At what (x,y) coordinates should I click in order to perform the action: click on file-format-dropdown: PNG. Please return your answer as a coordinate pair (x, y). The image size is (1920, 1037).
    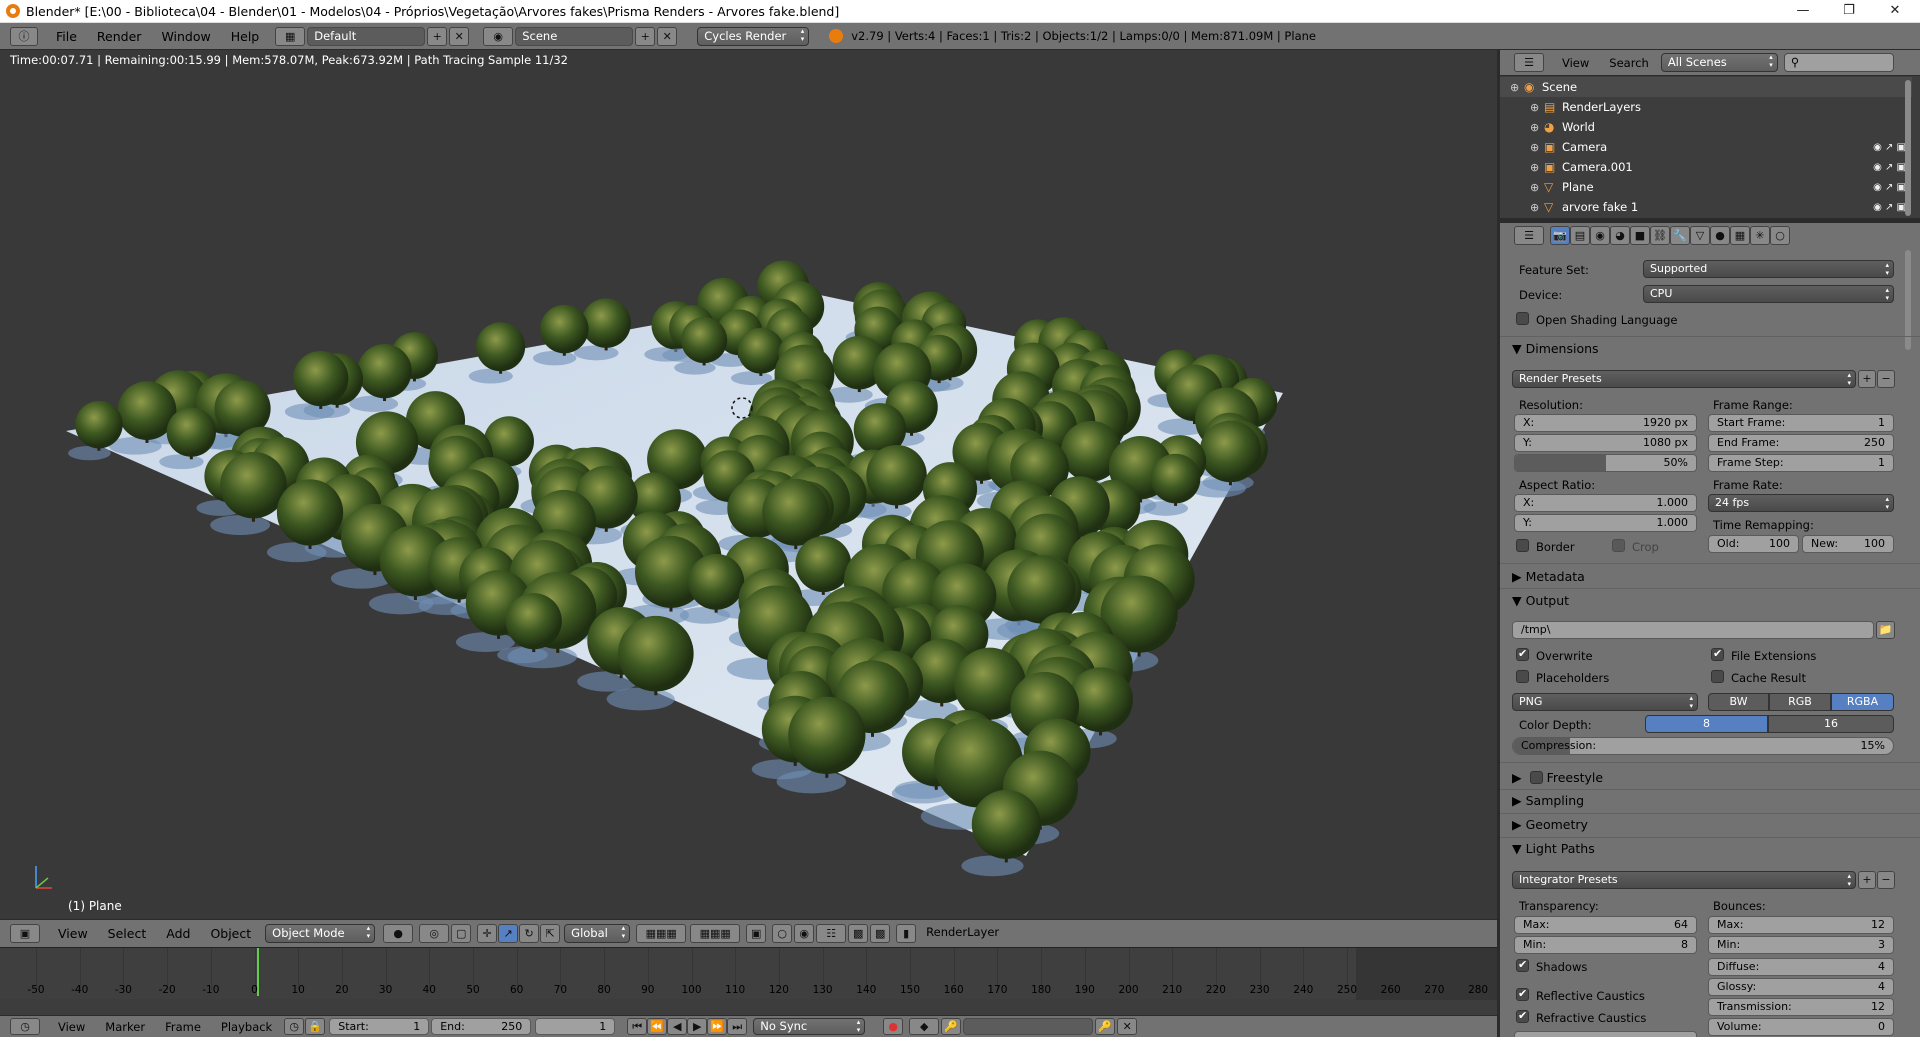
    Looking at the image, I should click on (1605, 702).